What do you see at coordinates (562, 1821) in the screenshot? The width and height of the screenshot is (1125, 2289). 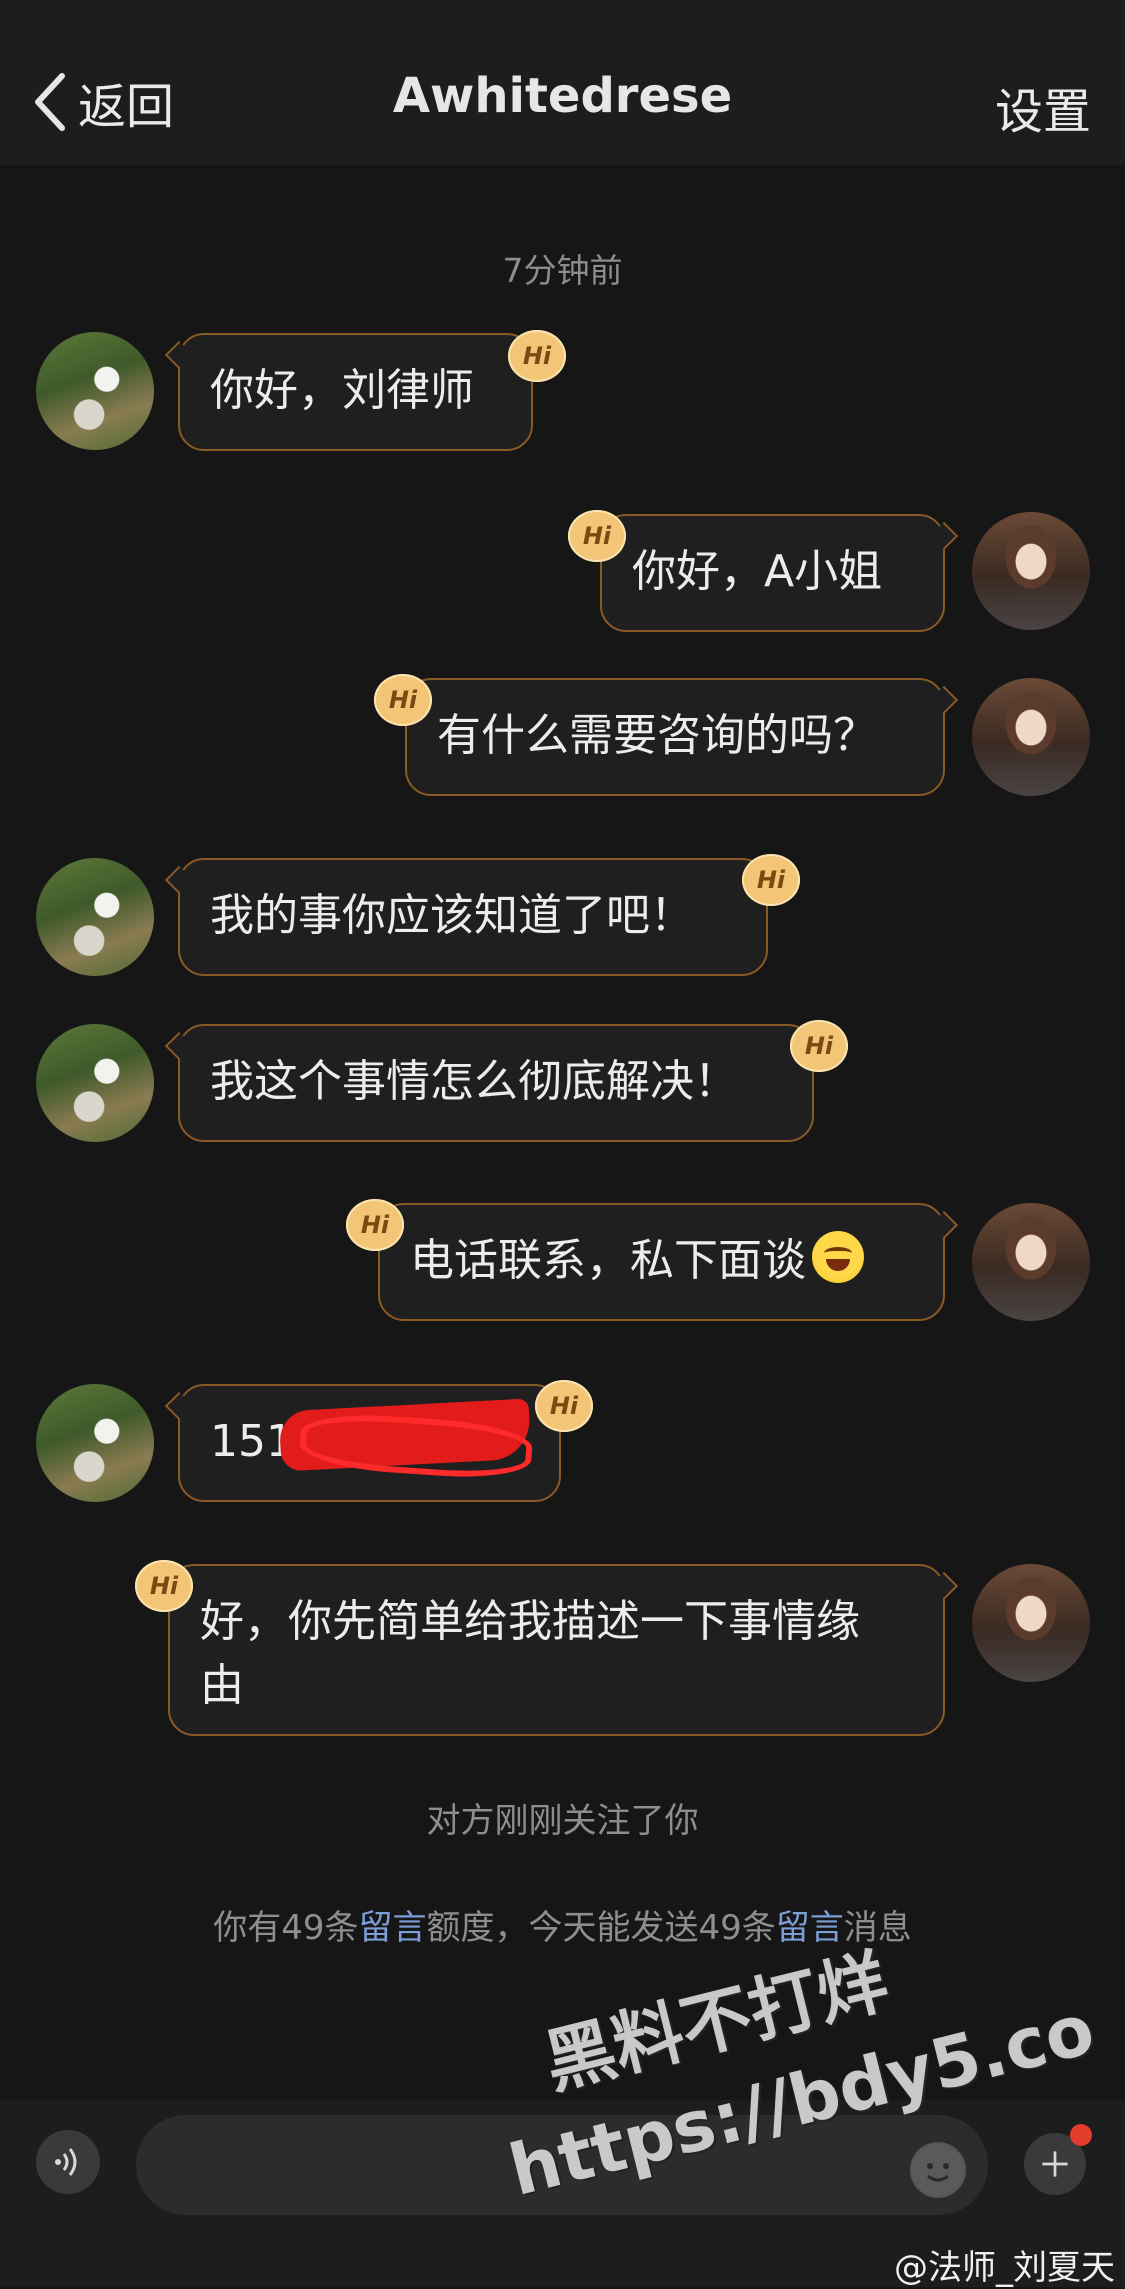 I see `follow-notice: 对方刚刚关注了你` at bounding box center [562, 1821].